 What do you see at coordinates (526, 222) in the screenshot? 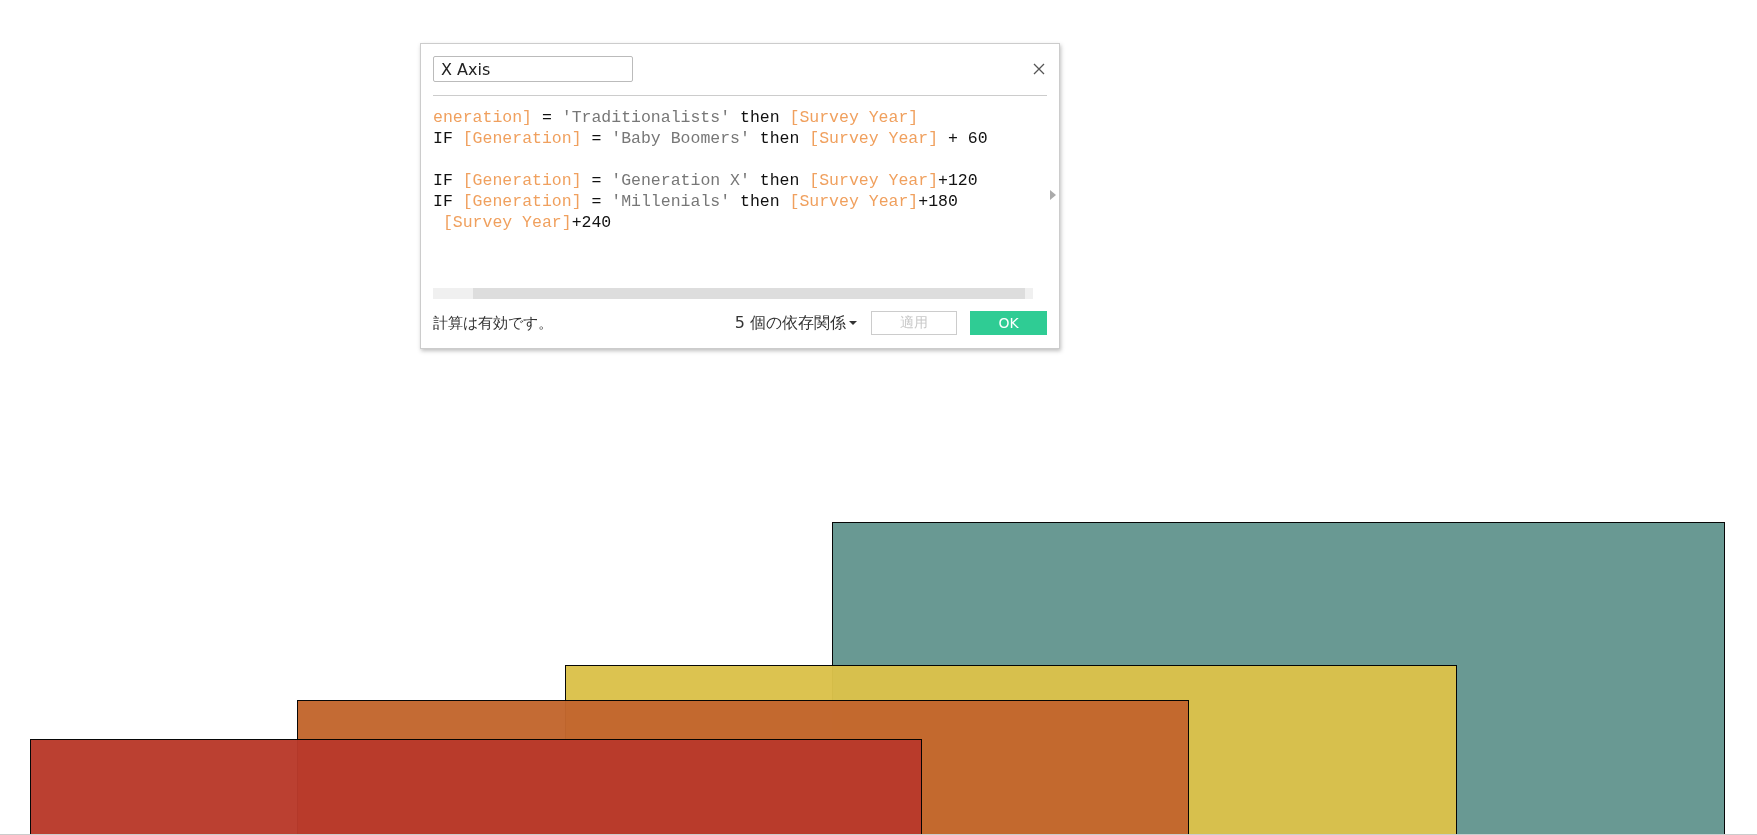
I see `code-line: [Survey Year]+240` at bounding box center [526, 222].